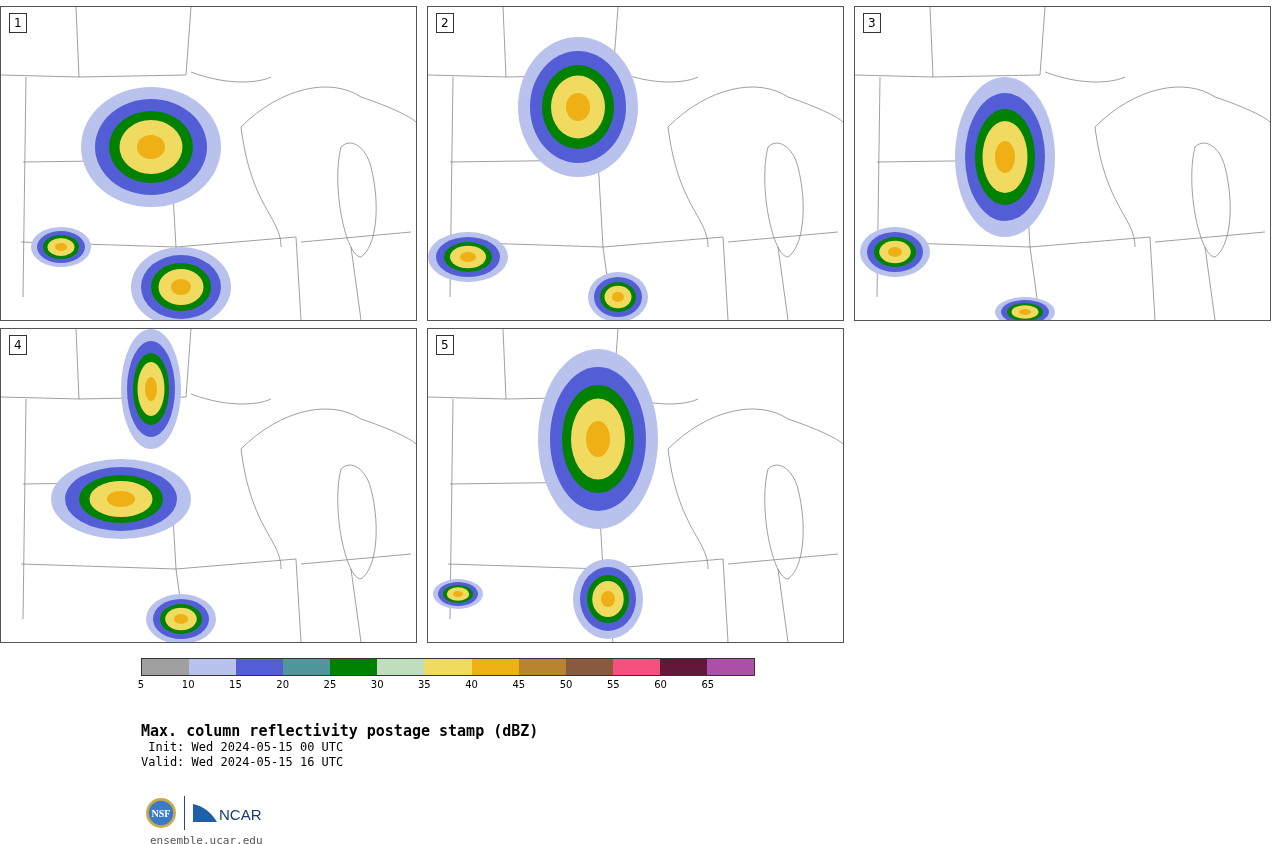  I want to click on panel-number: 5, so click(445, 345).